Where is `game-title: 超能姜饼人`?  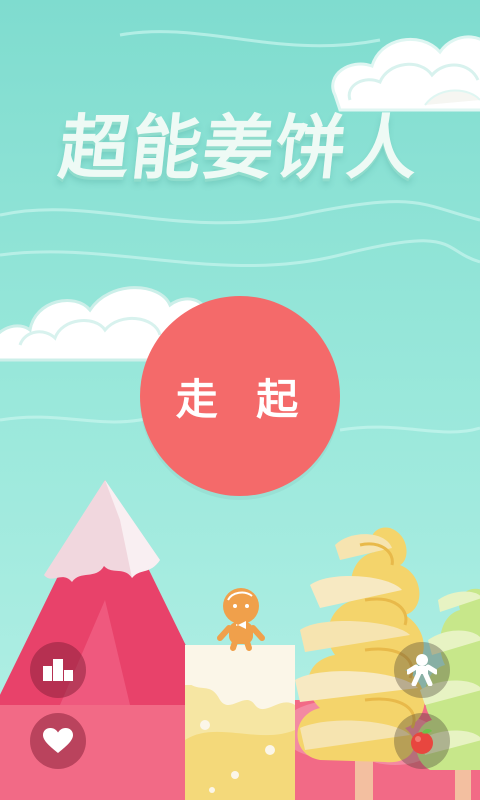 game-title: 超能姜饼人 is located at coordinates (239, 148).